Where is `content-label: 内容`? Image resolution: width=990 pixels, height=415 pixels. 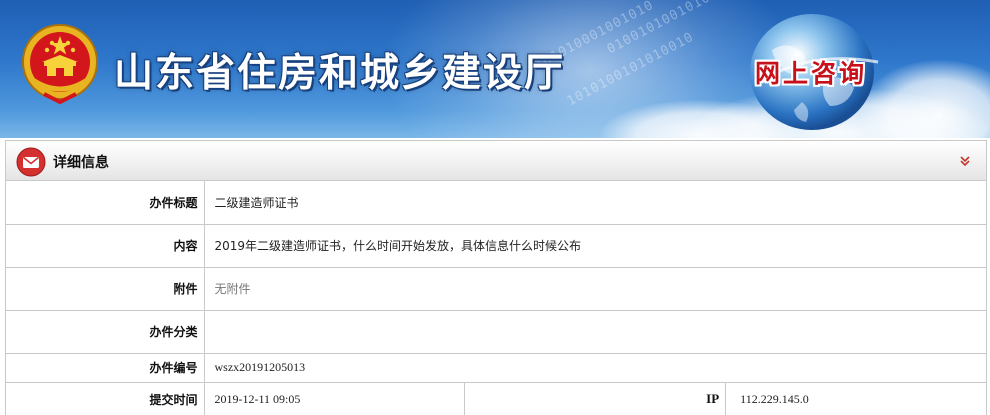
content-label: 内容 is located at coordinates (105, 245).